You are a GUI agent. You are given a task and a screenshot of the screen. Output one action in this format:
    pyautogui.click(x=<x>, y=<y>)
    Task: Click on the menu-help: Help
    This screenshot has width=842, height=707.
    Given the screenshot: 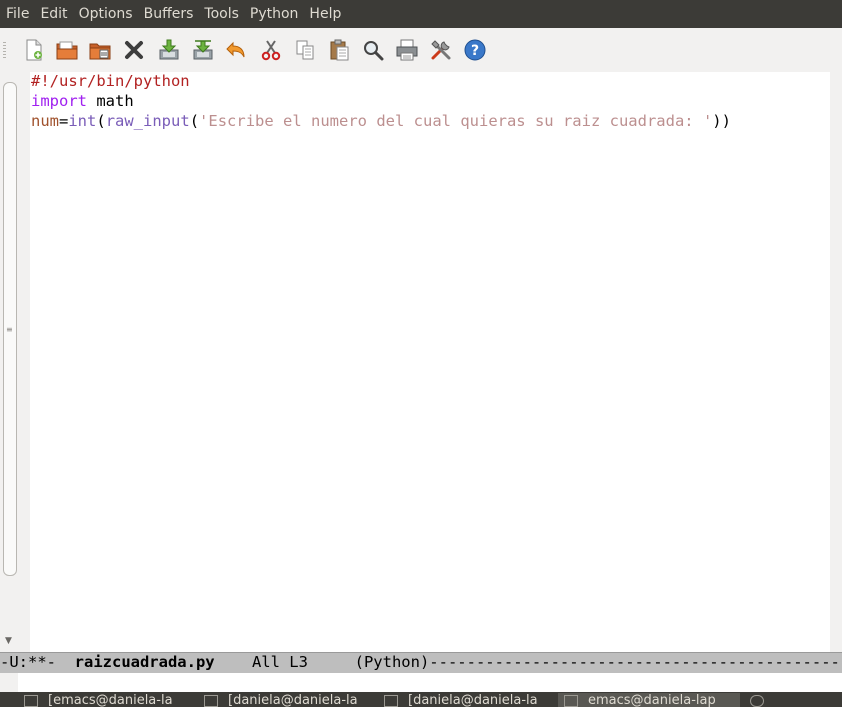 What is the action you would take?
    pyautogui.click(x=324, y=14)
    